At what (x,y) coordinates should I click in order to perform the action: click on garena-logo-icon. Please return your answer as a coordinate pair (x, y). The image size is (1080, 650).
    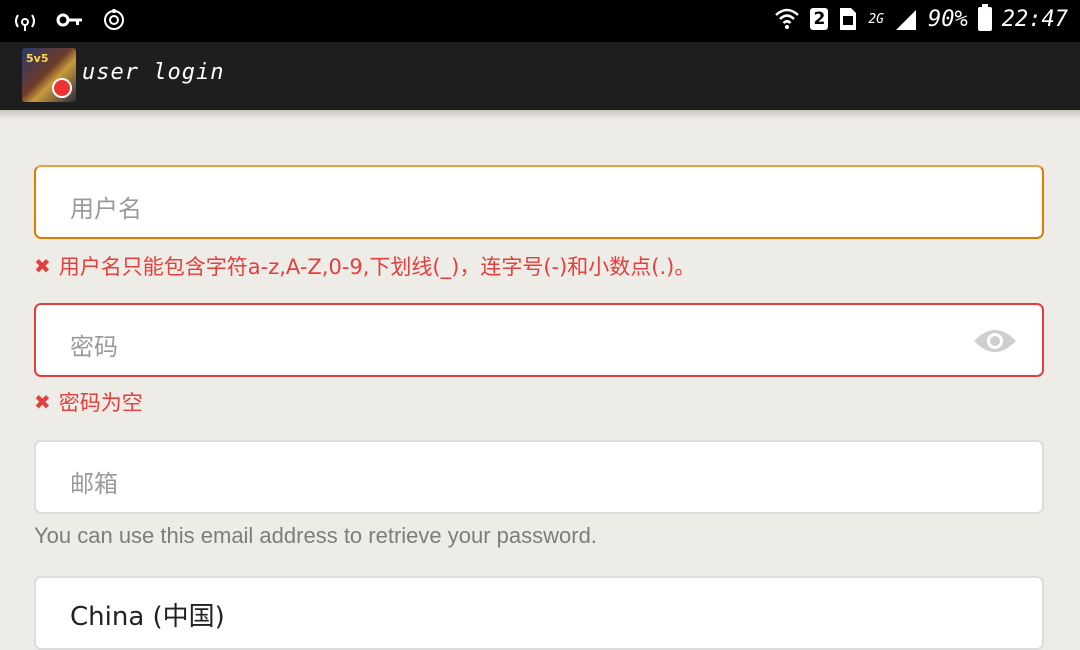
    Looking at the image, I should click on (62, 88).